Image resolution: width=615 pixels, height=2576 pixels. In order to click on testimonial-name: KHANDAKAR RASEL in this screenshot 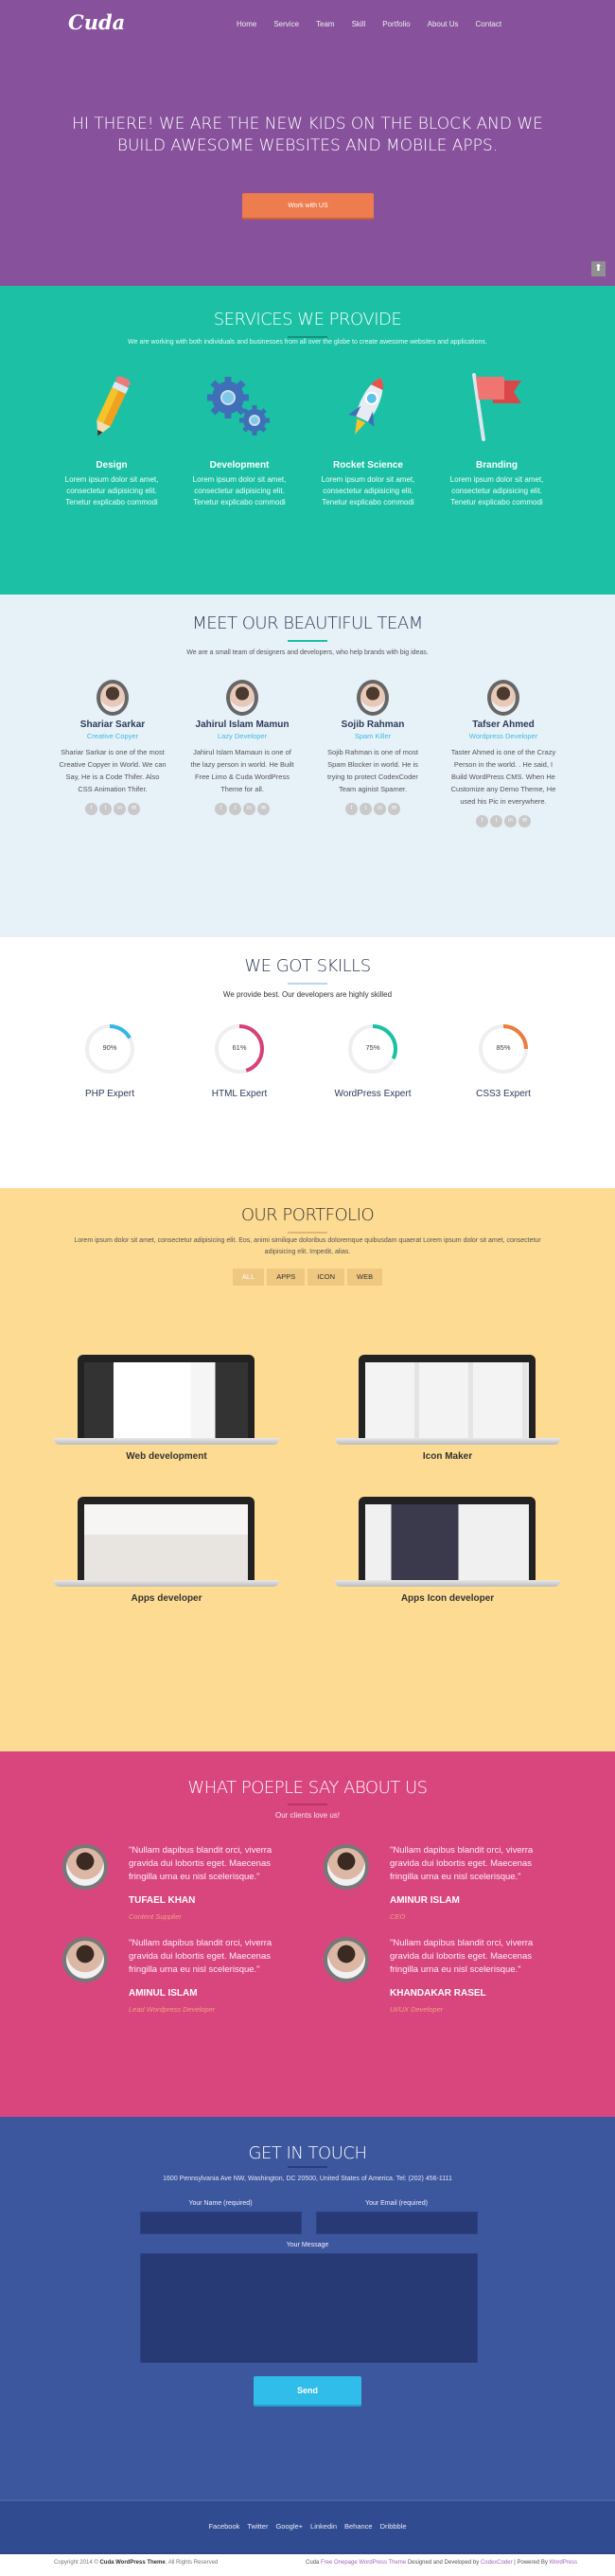, I will do `click(438, 1994)`.